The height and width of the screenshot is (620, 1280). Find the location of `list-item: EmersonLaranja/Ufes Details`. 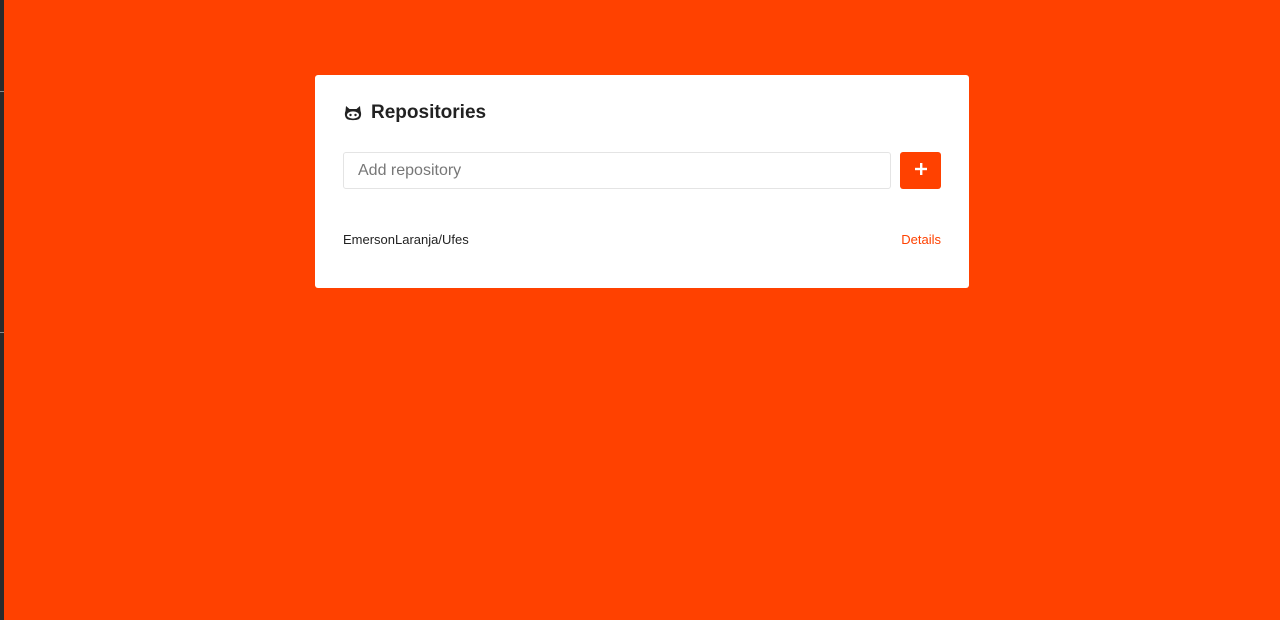

list-item: EmersonLaranja/Ufes Details is located at coordinates (642, 239).